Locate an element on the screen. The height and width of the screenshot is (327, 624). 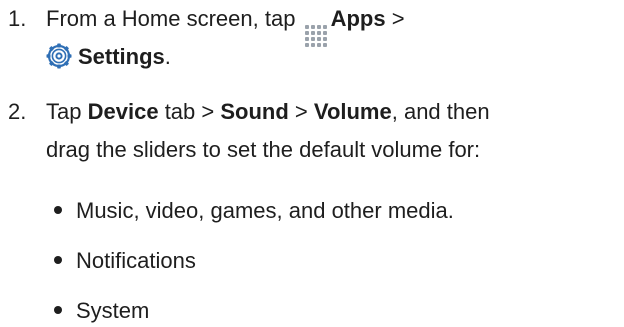
list-item-text: Music, video, games, and other media. is located at coordinates (265, 210).